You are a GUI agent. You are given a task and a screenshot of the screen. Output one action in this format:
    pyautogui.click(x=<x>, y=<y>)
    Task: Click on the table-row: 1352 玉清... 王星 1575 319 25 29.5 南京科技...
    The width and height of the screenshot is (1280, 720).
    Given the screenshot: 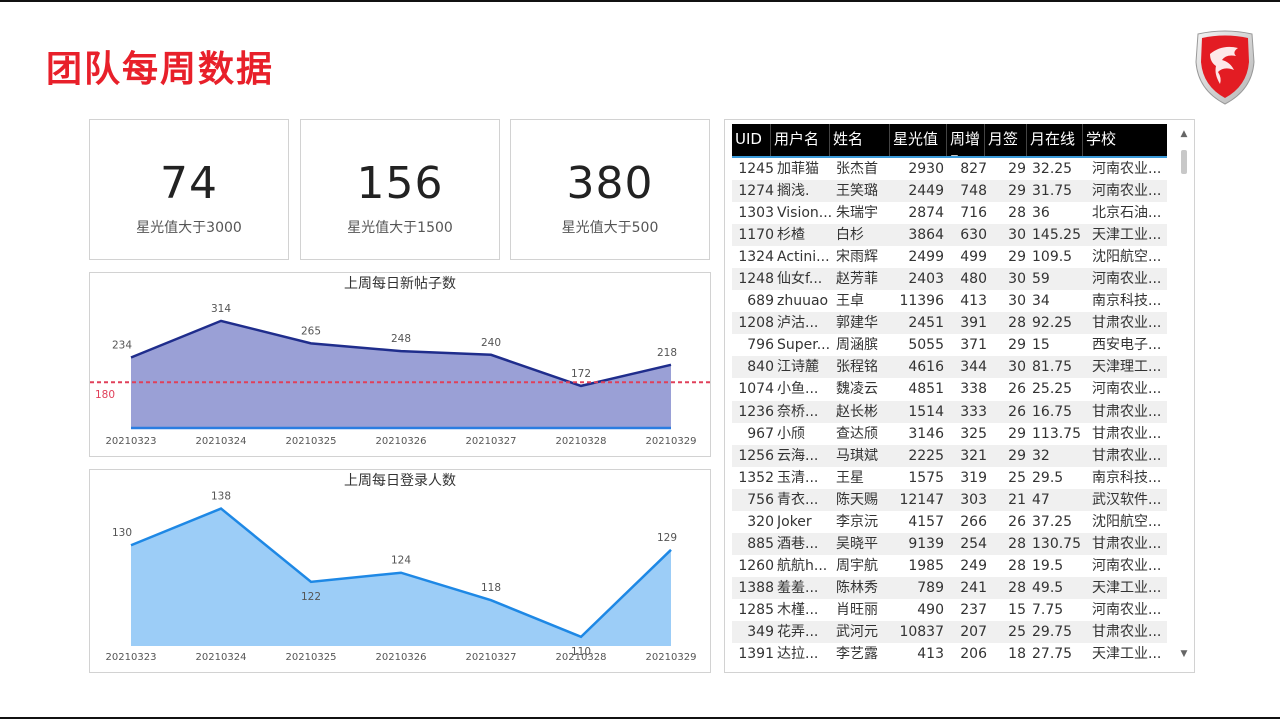 What is the action you would take?
    pyautogui.click(x=949, y=478)
    